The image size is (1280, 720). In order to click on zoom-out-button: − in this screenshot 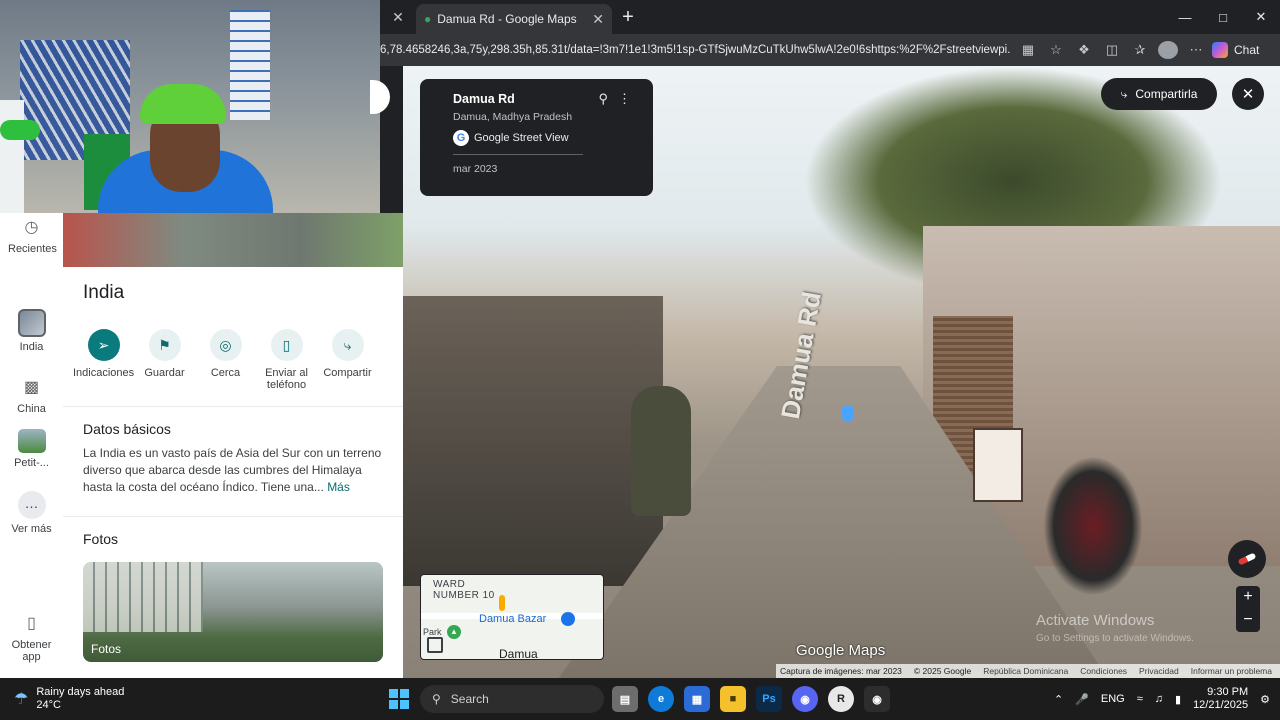, I will do `click(1248, 620)`.